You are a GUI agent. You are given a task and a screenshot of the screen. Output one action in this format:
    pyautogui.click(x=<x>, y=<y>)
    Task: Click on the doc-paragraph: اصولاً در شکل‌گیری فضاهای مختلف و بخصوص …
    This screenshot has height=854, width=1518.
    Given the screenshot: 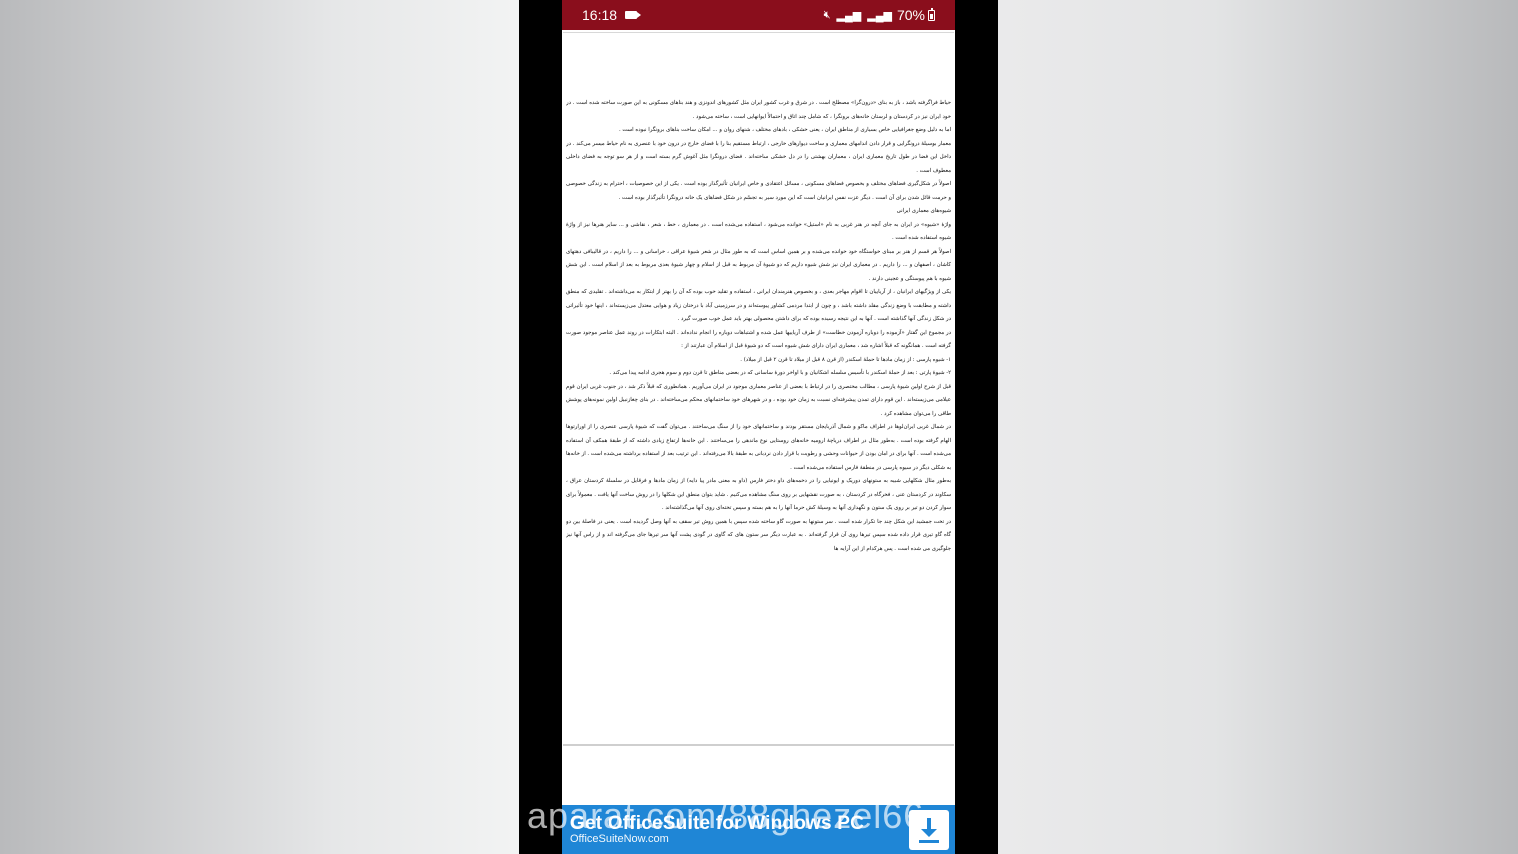 What is the action you would take?
    pyautogui.click(x=758, y=191)
    